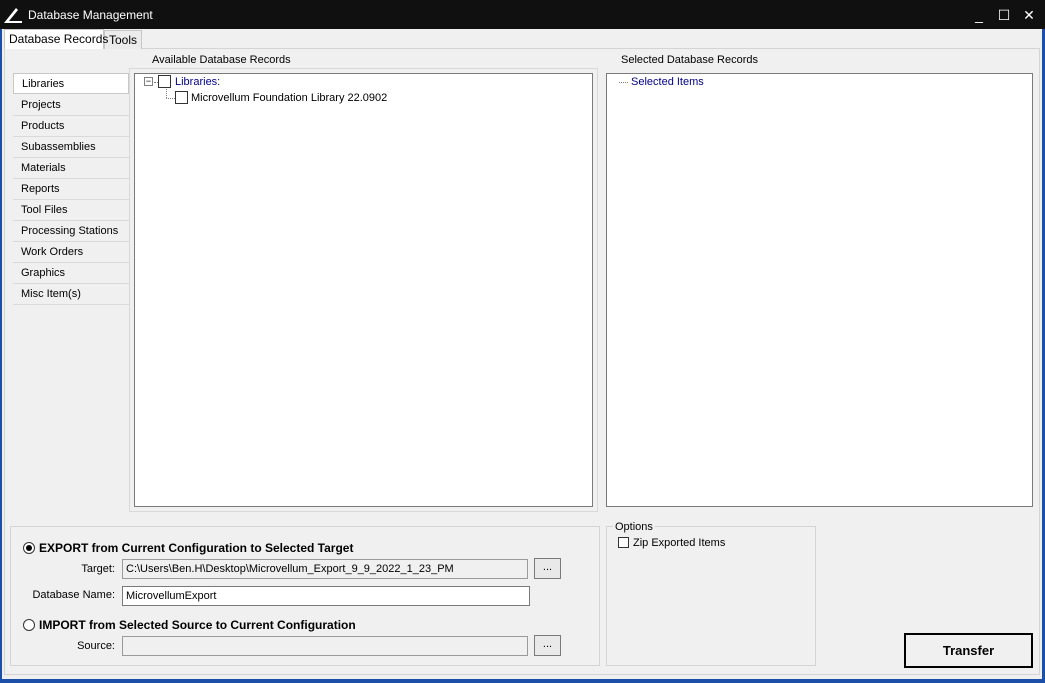 This screenshot has width=1045, height=683. Describe the element at coordinates (71, 252) in the screenshot. I see `category-work-orders: Work Orders` at that location.